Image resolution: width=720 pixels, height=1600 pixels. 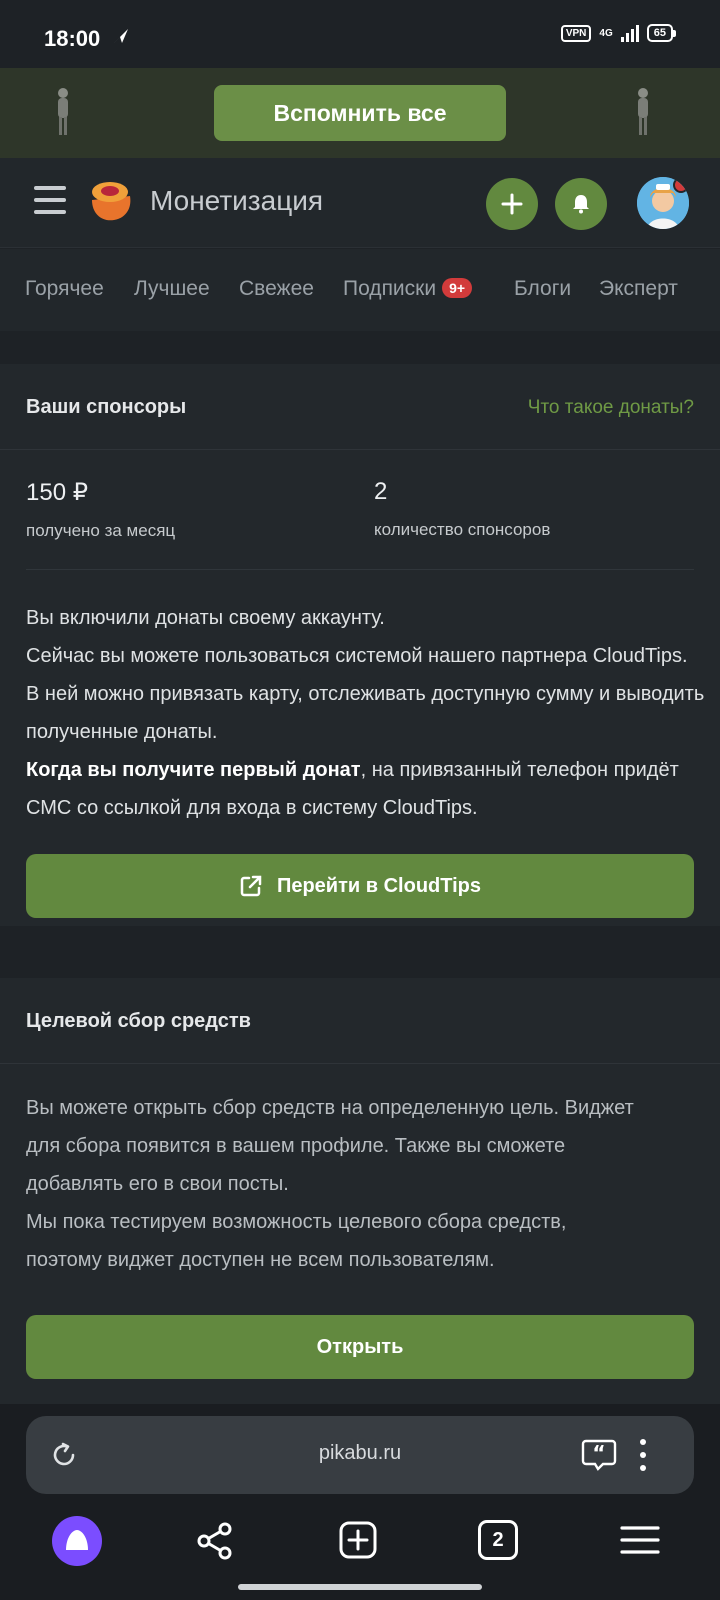 I want to click on tab-hot: Горячее, so click(x=64, y=289).